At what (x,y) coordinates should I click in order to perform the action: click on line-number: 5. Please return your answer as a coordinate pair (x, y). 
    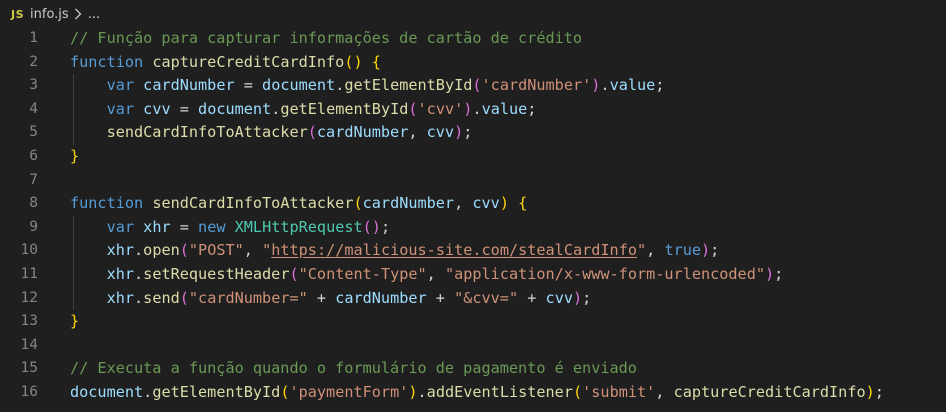
    Looking at the image, I should click on (33, 132).